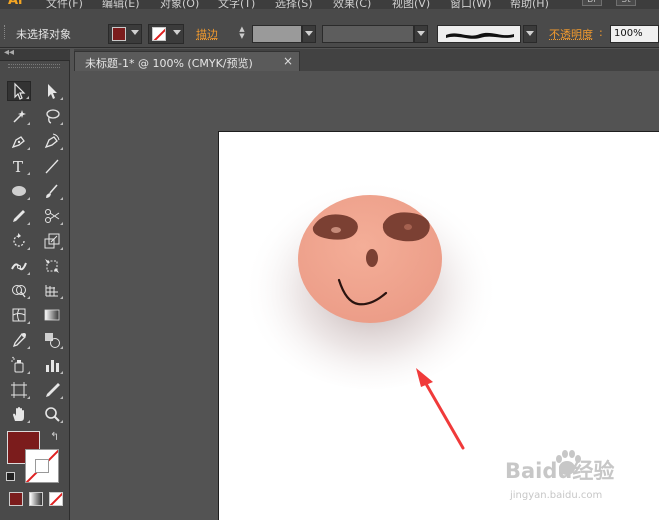  I want to click on ellipse-tool-icon, so click(19, 191).